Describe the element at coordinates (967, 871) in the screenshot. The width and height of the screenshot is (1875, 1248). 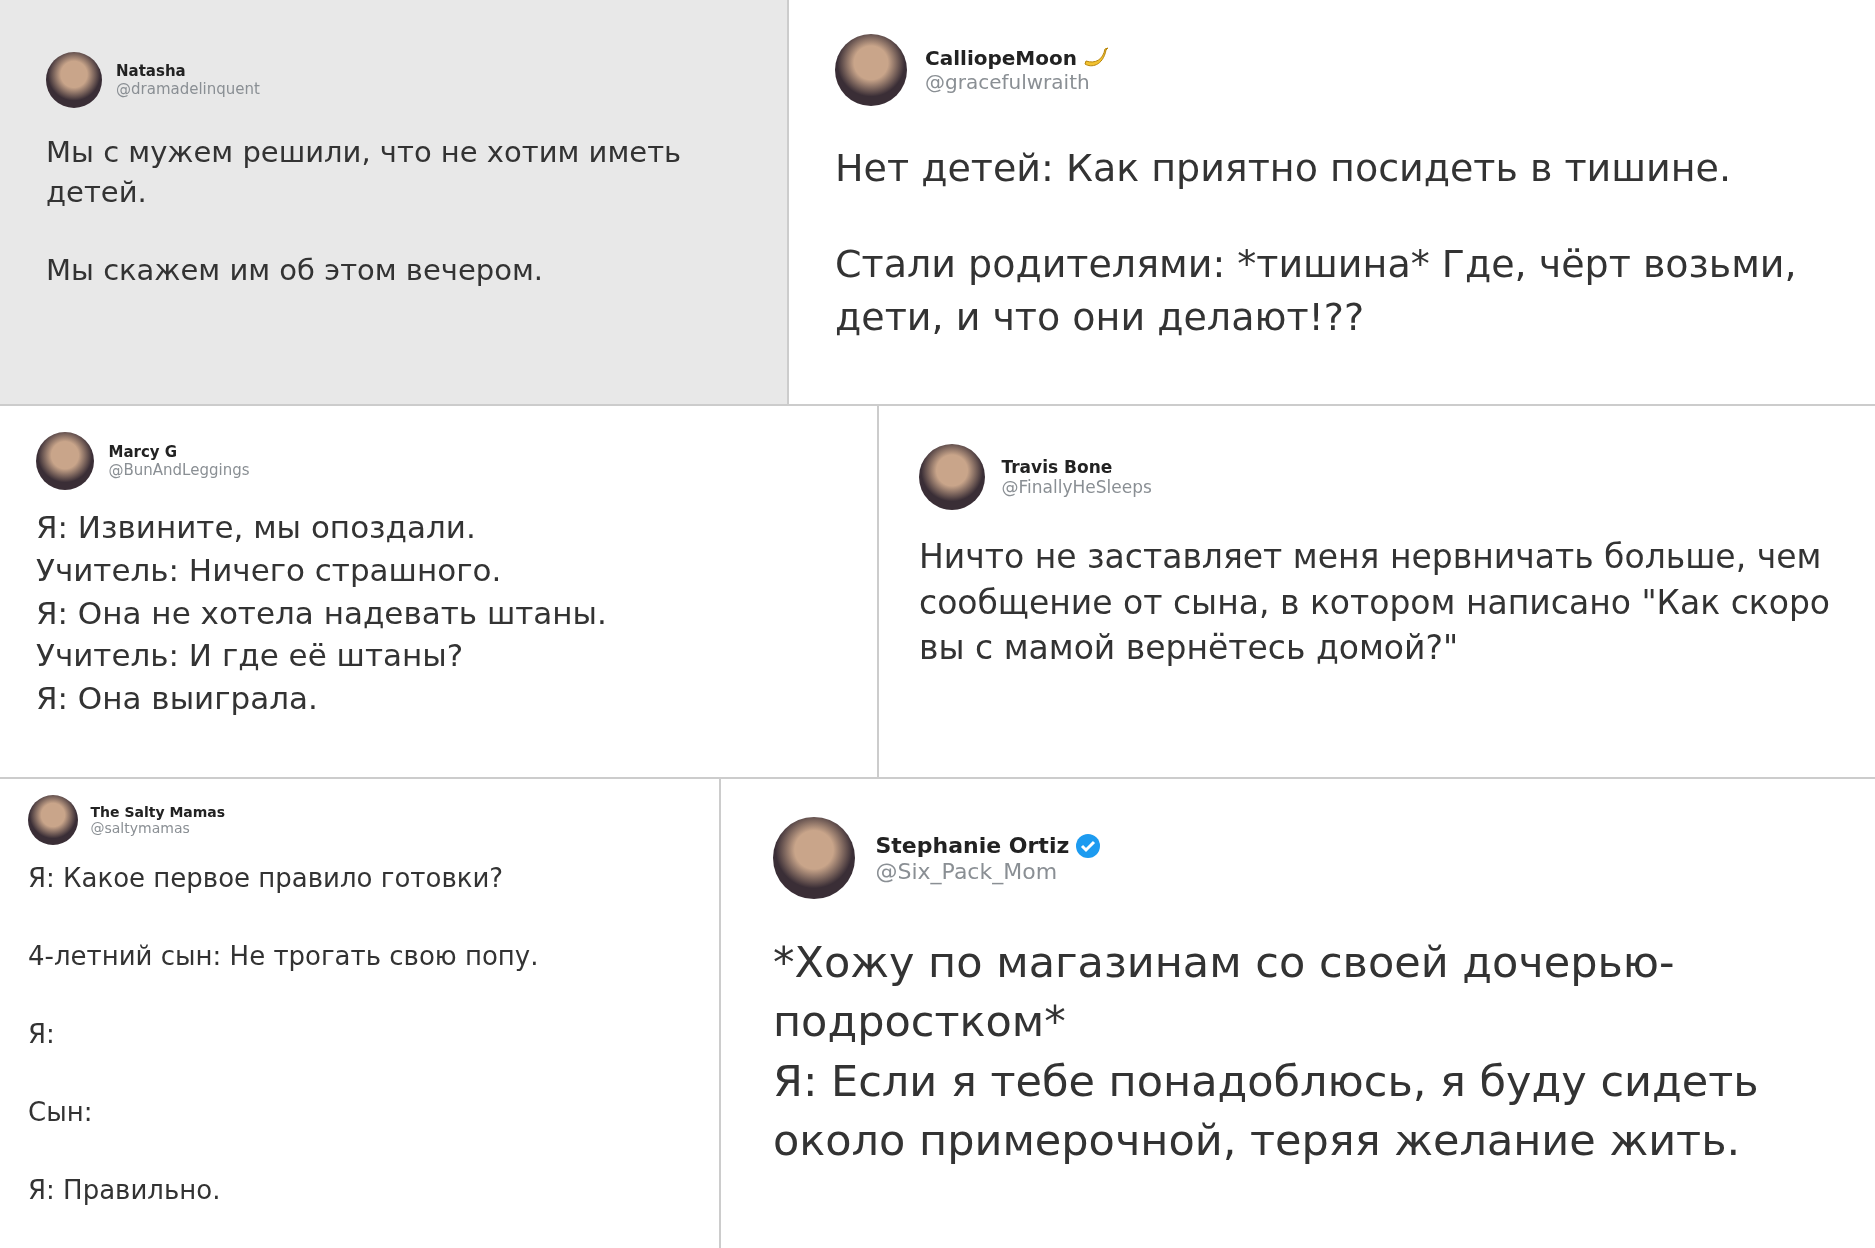
I see `user-handle: @Six_Pack_Mom` at that location.